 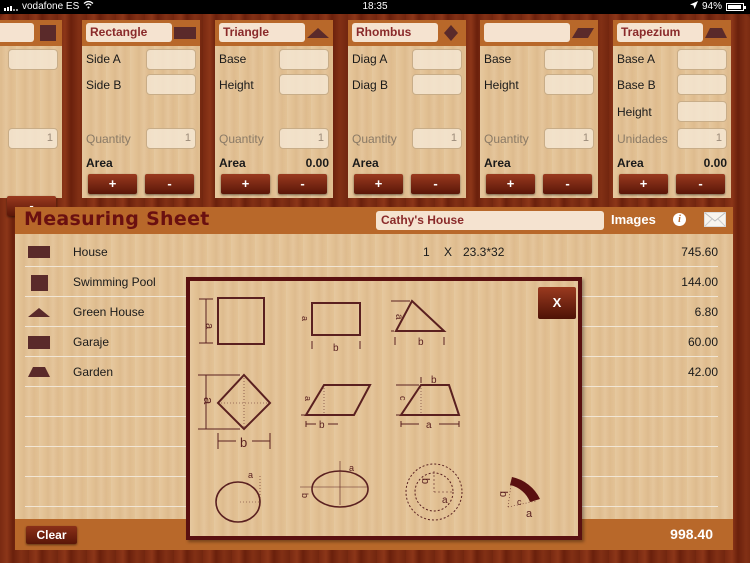 I want to click on triangle-icon, so click(x=39, y=312).